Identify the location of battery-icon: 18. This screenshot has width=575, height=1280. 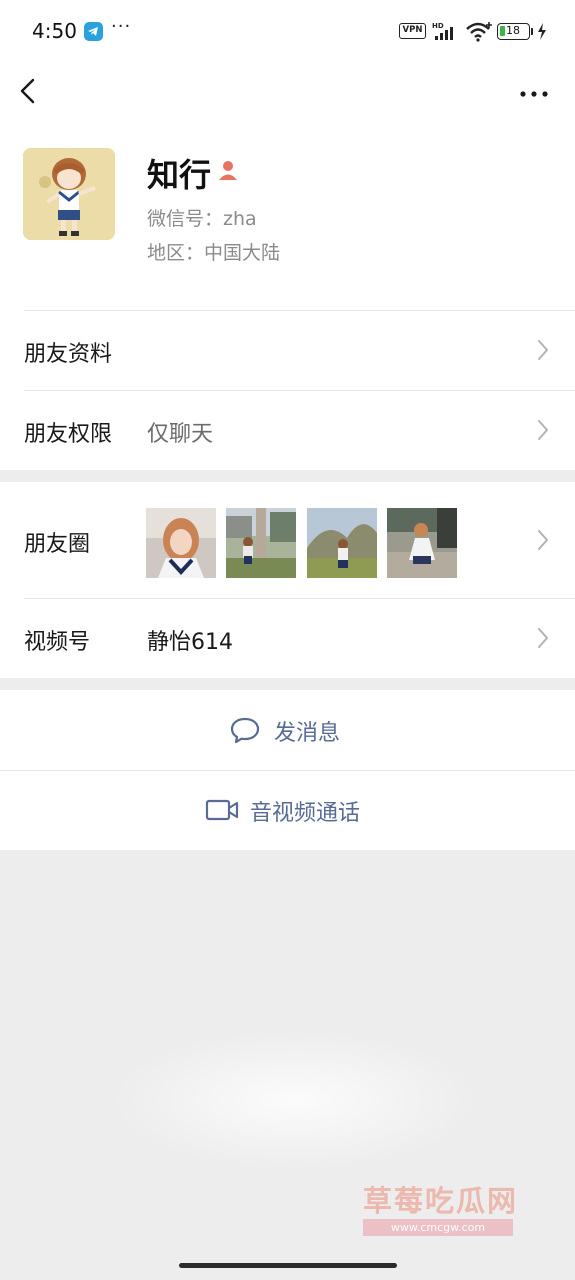
(513, 31).